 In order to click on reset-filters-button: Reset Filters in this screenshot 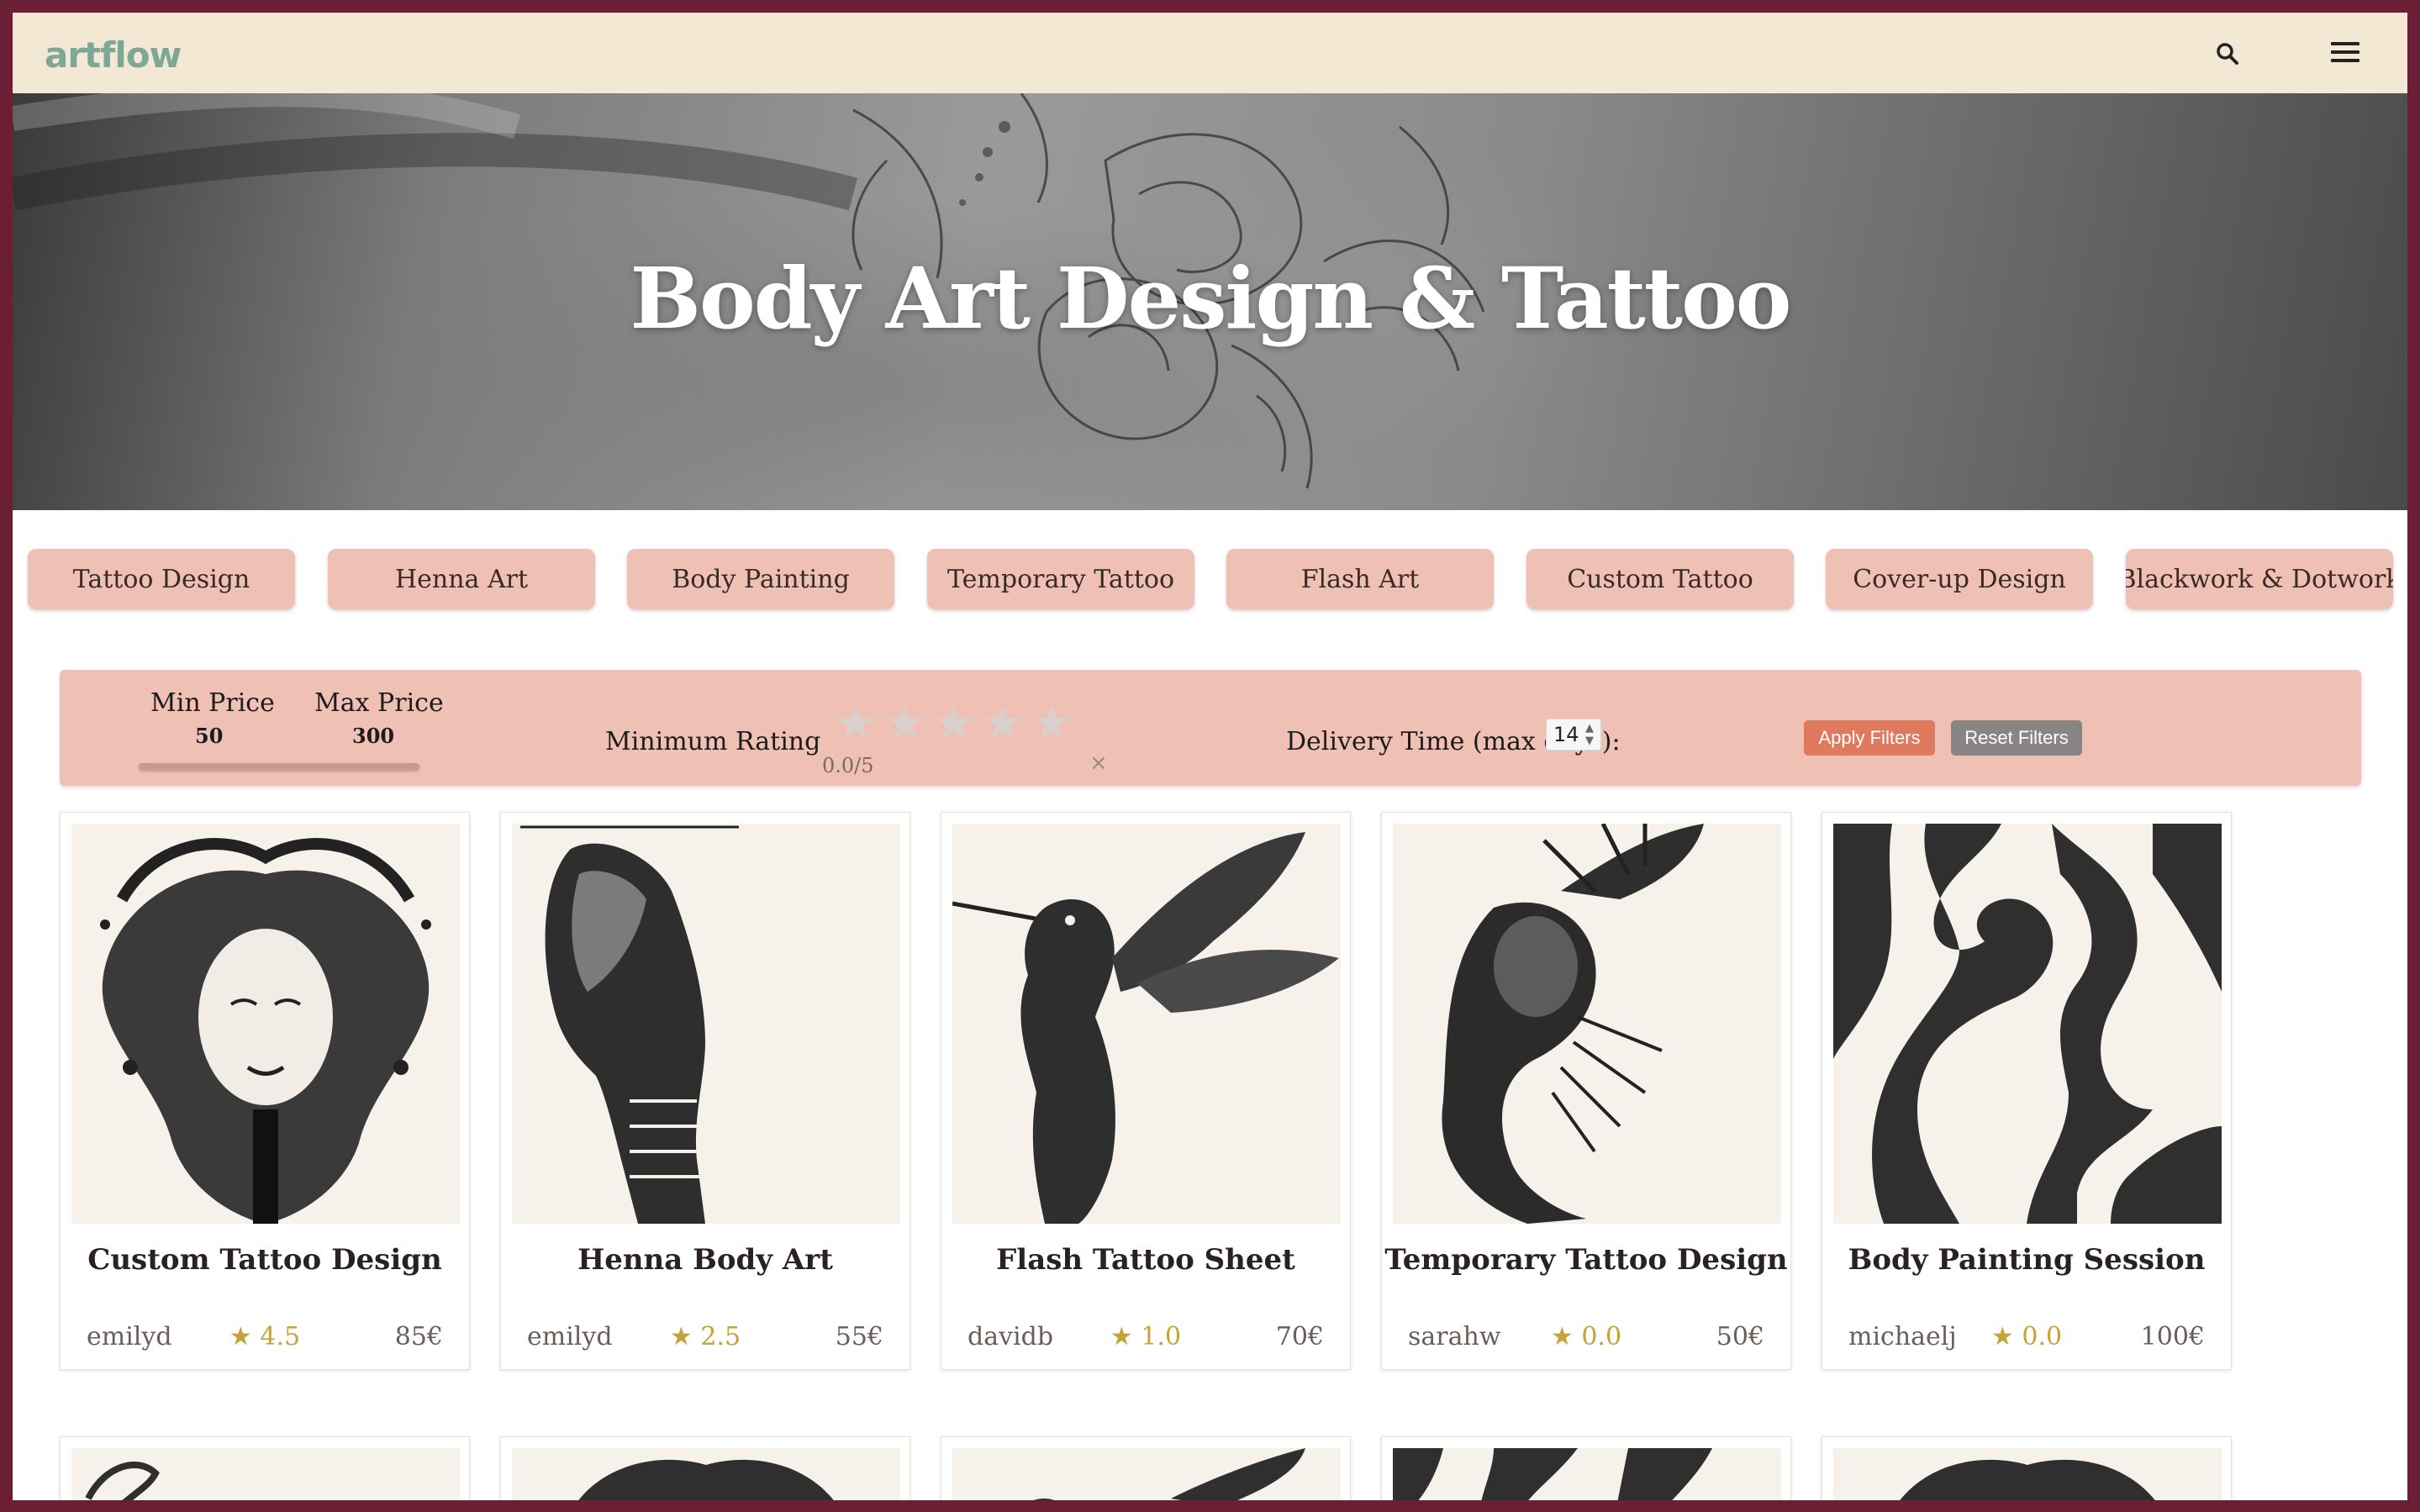, I will do `click(2016, 738)`.